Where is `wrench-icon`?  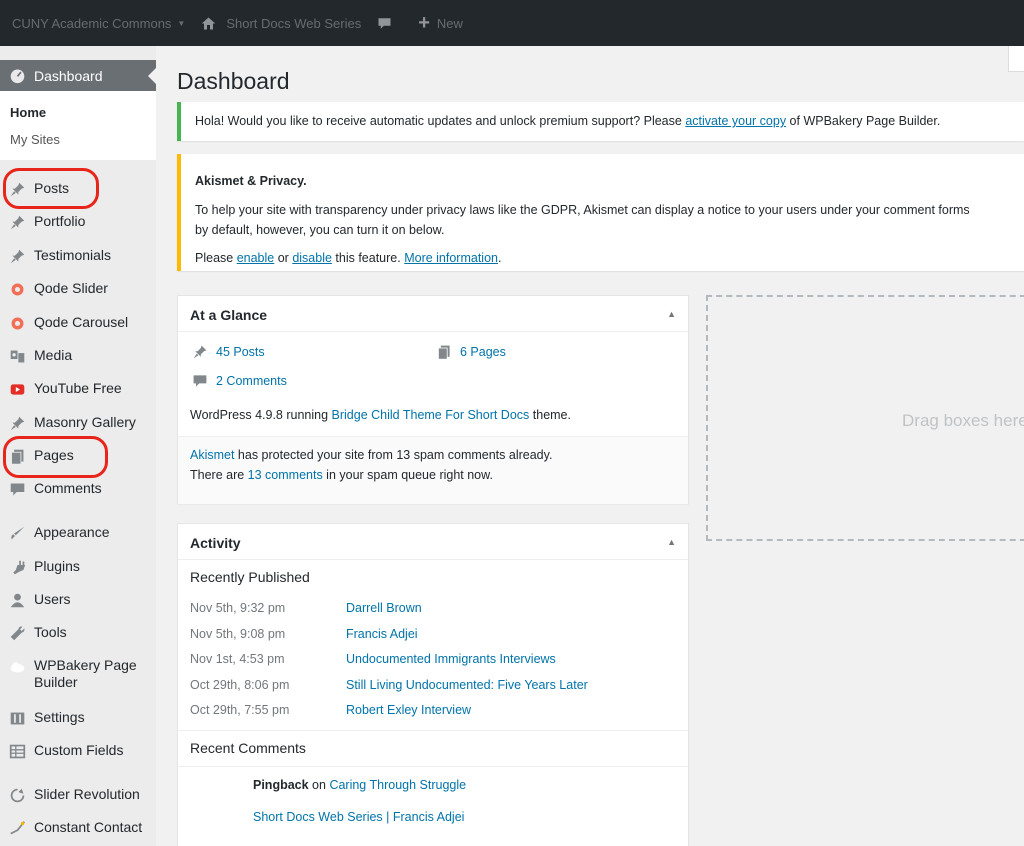 wrench-icon is located at coordinates (17, 633).